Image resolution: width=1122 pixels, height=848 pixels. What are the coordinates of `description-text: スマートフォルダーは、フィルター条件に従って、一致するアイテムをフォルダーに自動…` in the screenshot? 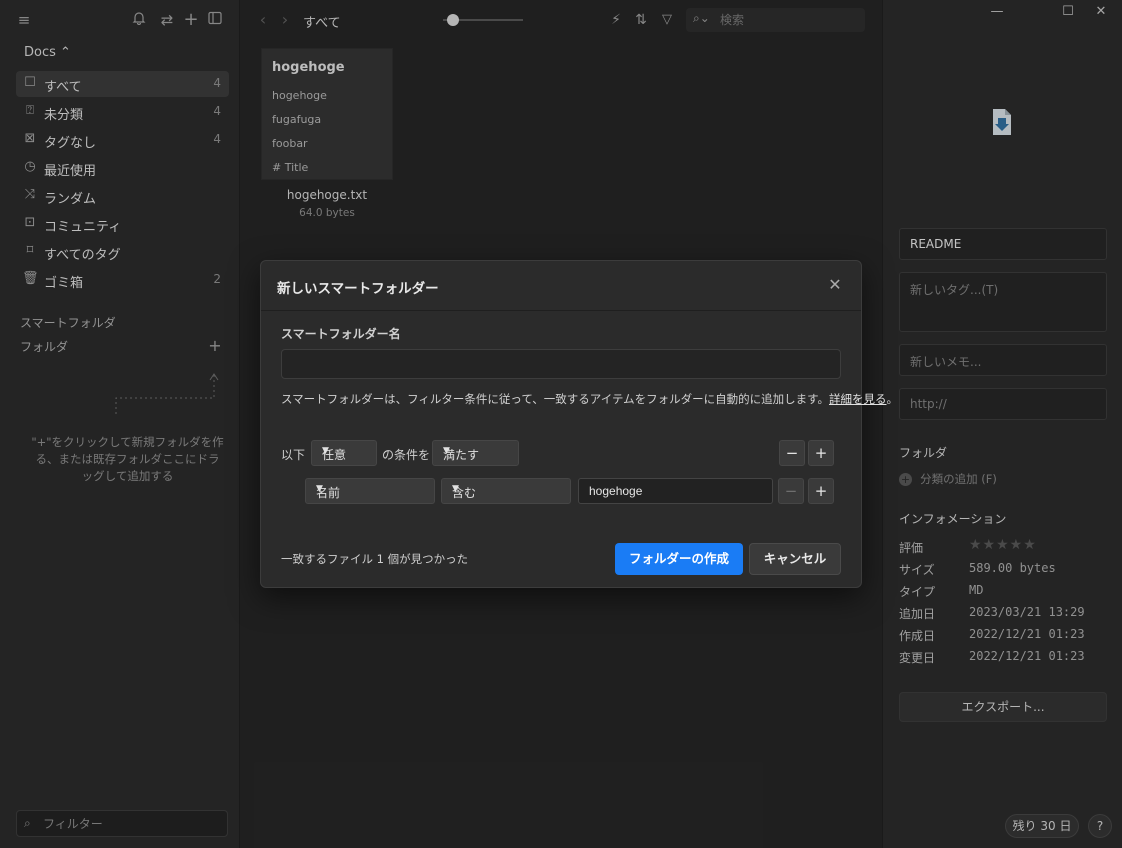 It's located at (555, 399).